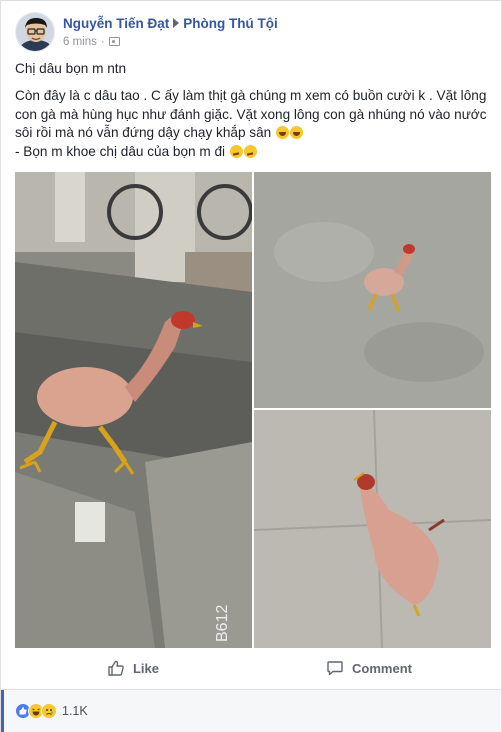 This screenshot has height=732, width=502. Describe the element at coordinates (230, 23) in the screenshot. I see `group-name-link: Phòng Thú Tội` at that location.